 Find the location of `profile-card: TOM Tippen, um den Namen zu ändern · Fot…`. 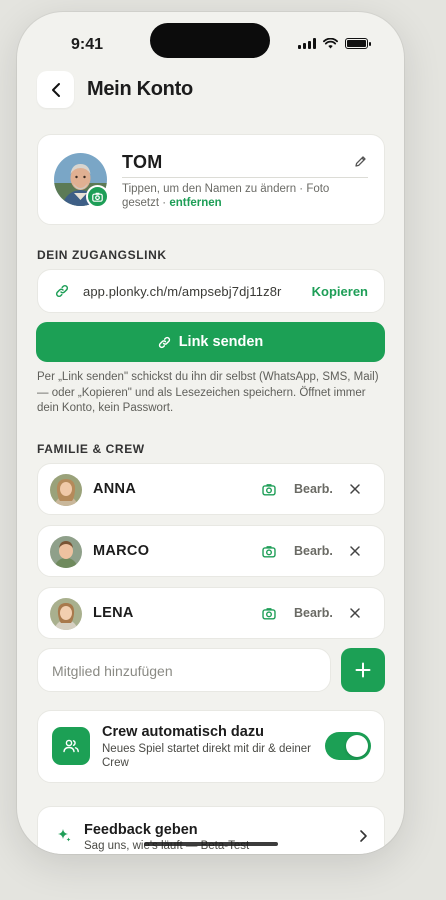

profile-card: TOM Tippen, um den Namen zu ändern · Fot… is located at coordinates (211, 179).